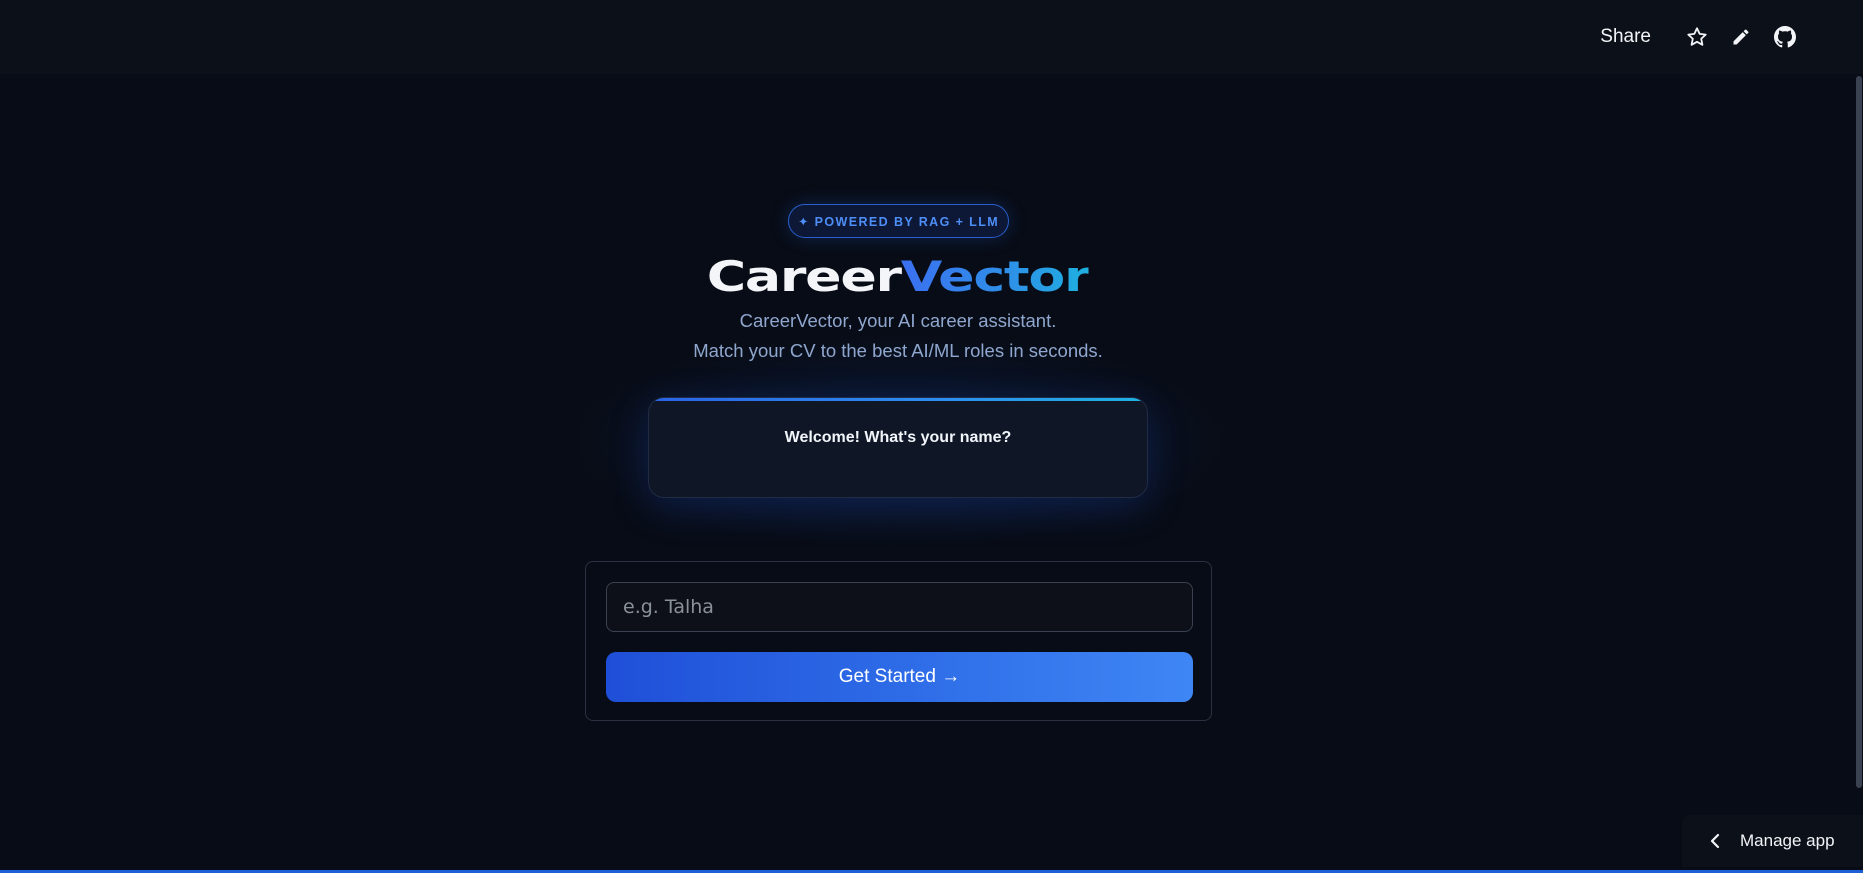 This screenshot has width=1863, height=873. I want to click on star-icon, so click(1697, 37).